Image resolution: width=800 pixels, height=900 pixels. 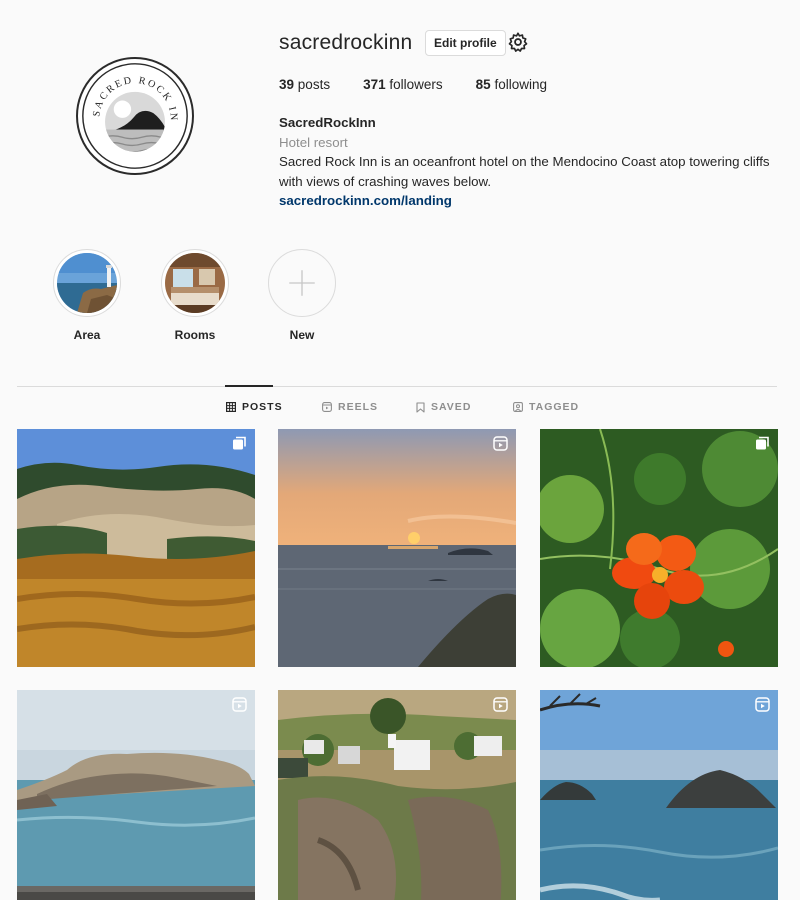 What do you see at coordinates (314, 84) in the screenshot?
I see `posts-label: posts` at bounding box center [314, 84].